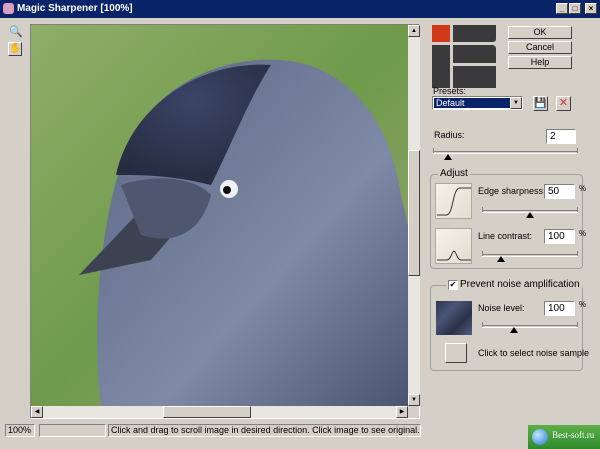 Image resolution: width=600 pixels, height=449 pixels. I want to click on presets-selected: Default, so click(472, 103).